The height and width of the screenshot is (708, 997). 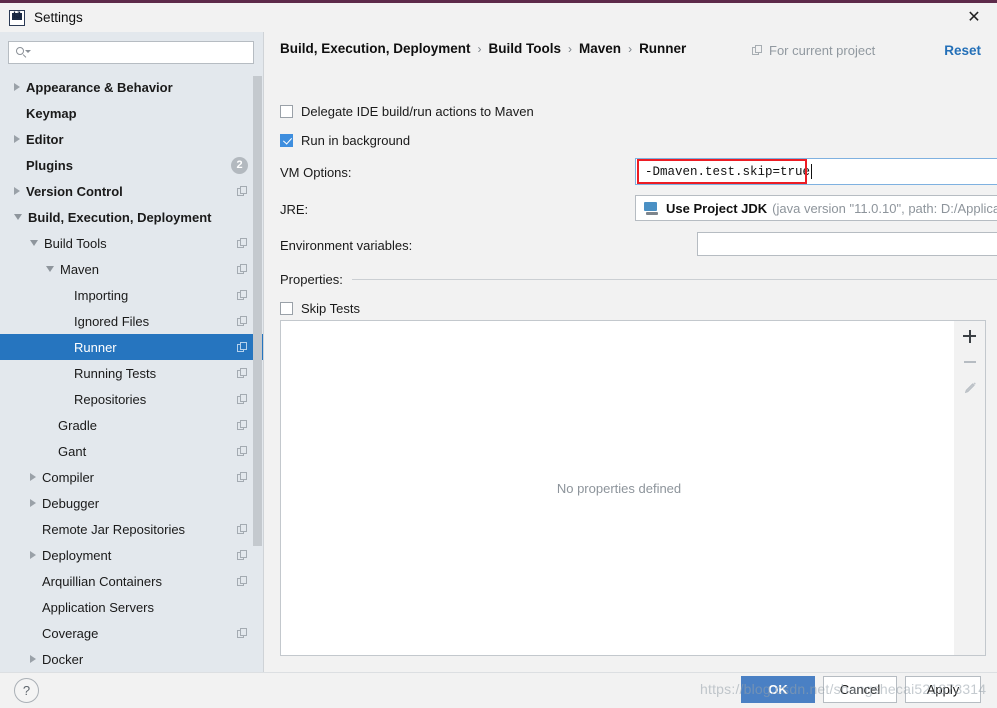 What do you see at coordinates (132, 659) in the screenshot?
I see `sidebar-item-docker: Docker` at bounding box center [132, 659].